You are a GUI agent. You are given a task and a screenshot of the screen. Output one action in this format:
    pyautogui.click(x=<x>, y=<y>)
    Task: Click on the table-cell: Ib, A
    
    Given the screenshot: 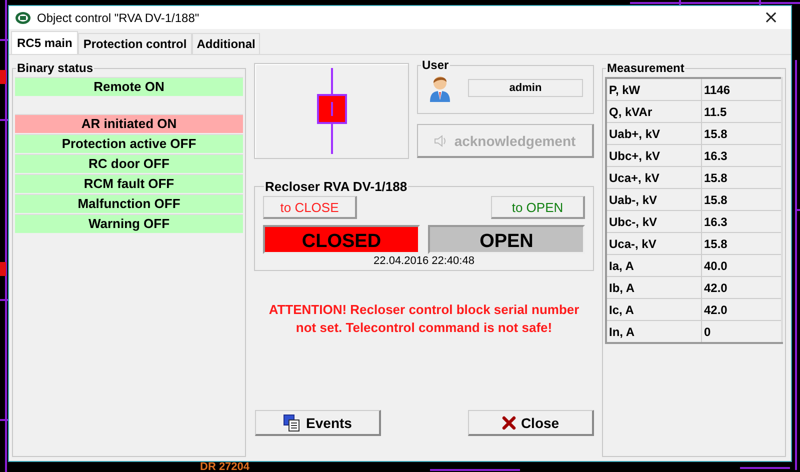 What is the action you would take?
    pyautogui.click(x=654, y=287)
    